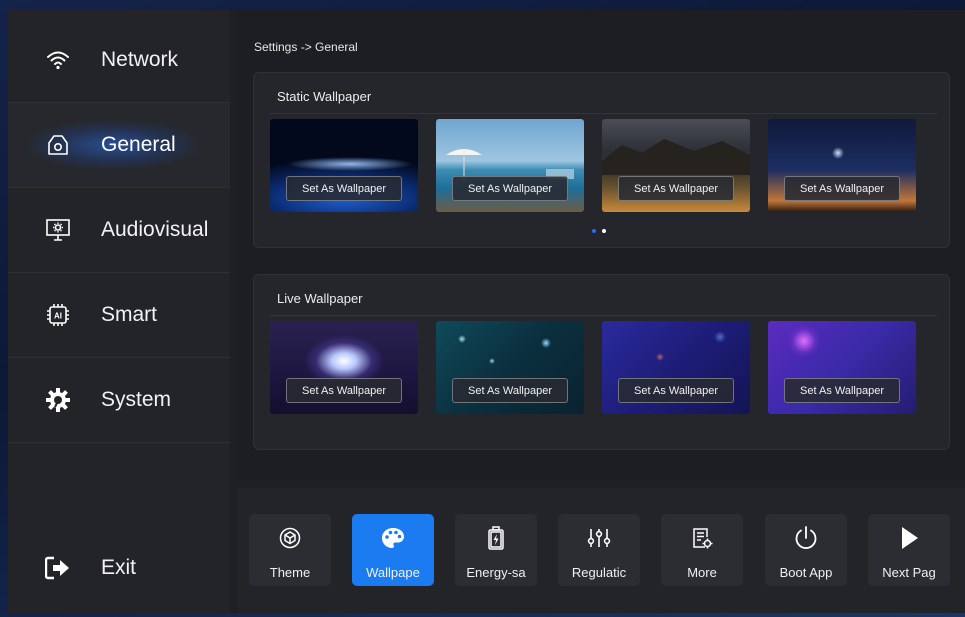 Image resolution: width=965 pixels, height=617 pixels. I want to click on sidebar-item-smart: AI Smart, so click(119, 315).